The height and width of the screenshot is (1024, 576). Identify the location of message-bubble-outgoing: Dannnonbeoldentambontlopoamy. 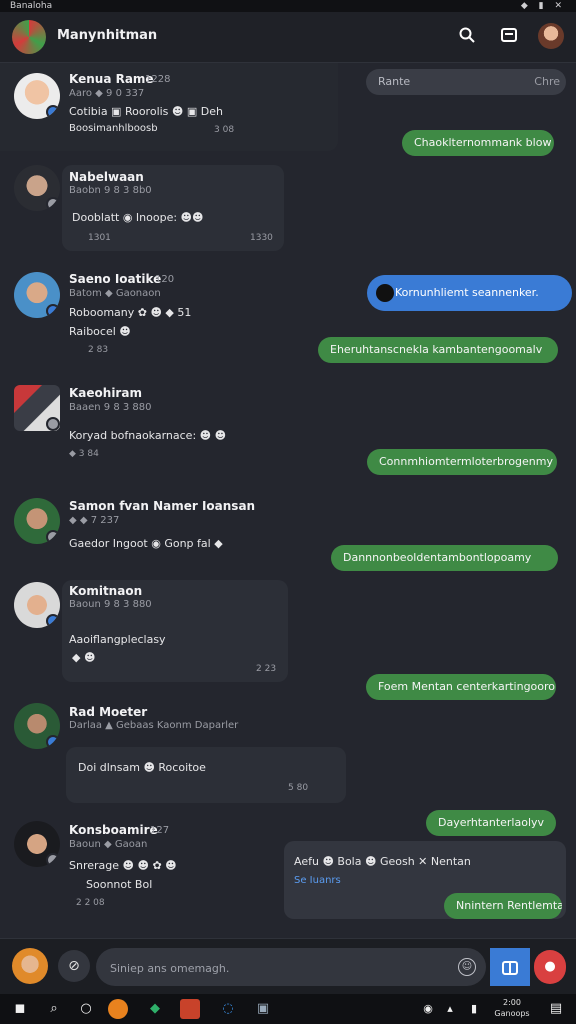
(444, 558).